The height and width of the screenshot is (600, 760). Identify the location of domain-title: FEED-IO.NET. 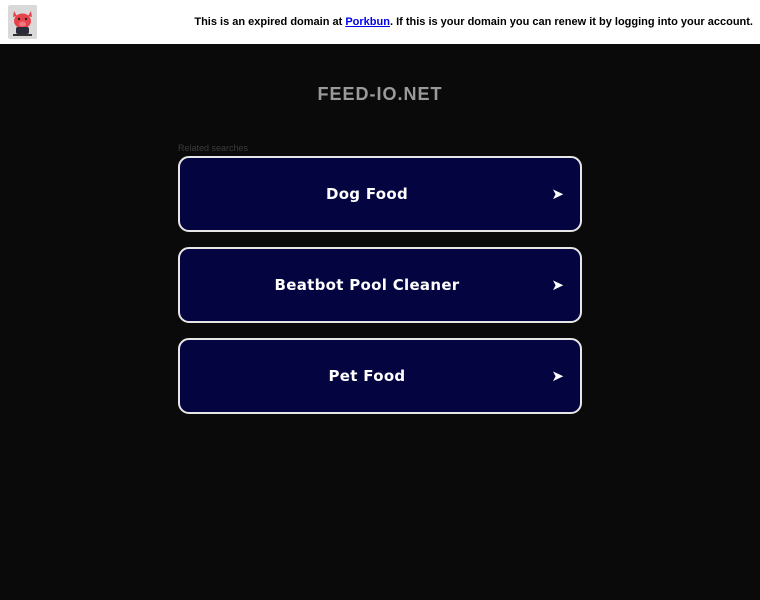
(380, 94).